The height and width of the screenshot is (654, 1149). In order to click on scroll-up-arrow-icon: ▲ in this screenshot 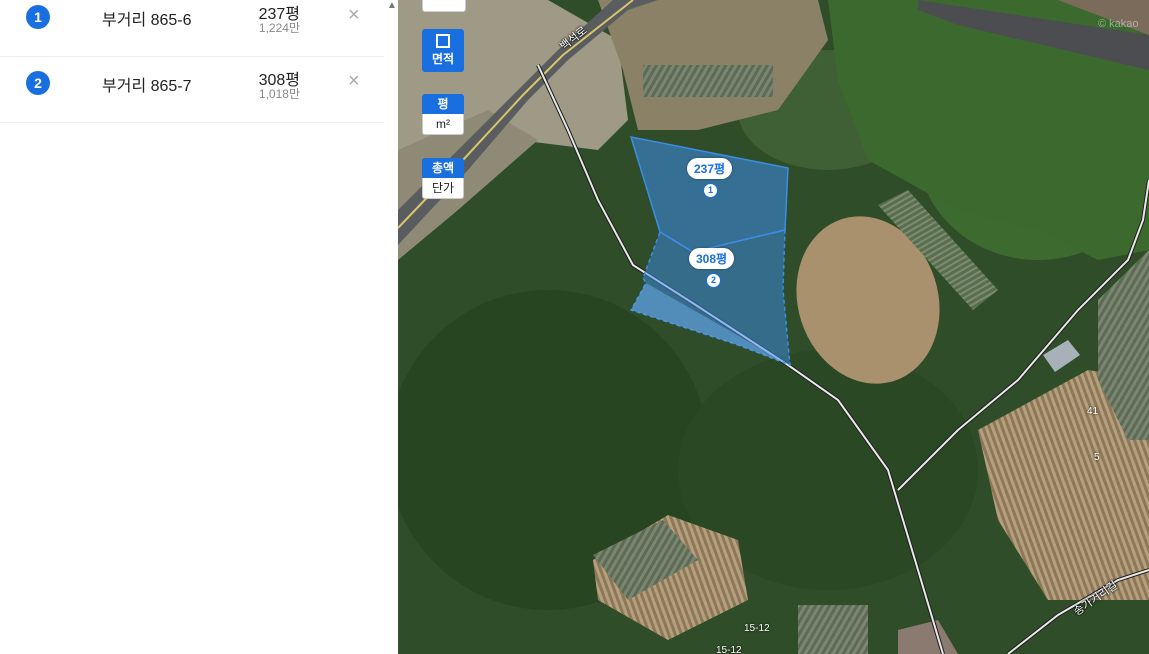, I will do `click(392, 5)`.